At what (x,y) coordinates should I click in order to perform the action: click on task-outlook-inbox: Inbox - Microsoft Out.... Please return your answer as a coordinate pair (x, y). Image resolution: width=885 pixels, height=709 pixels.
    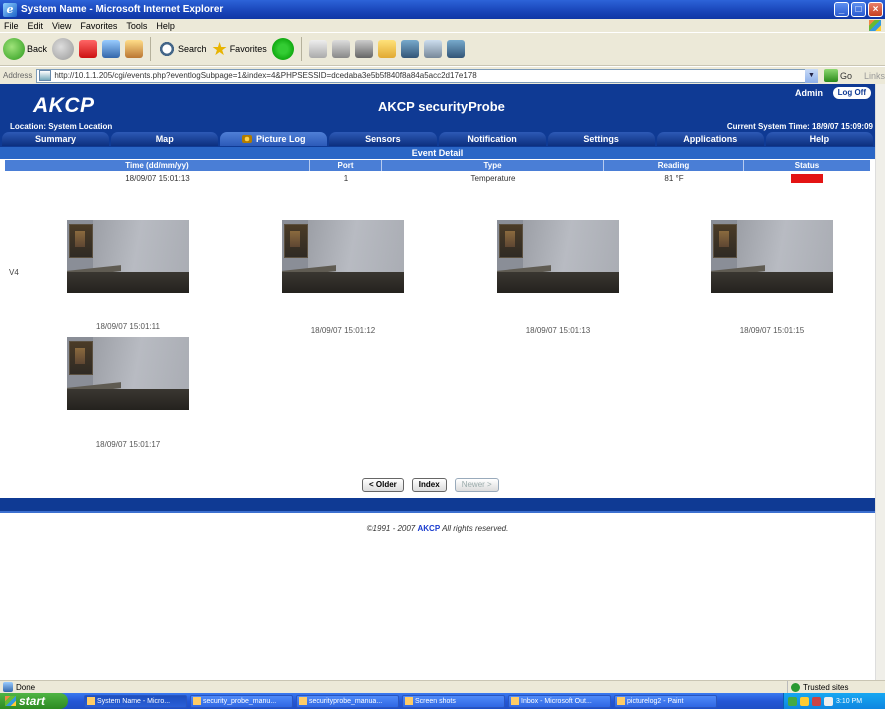
    Looking at the image, I should click on (559, 701).